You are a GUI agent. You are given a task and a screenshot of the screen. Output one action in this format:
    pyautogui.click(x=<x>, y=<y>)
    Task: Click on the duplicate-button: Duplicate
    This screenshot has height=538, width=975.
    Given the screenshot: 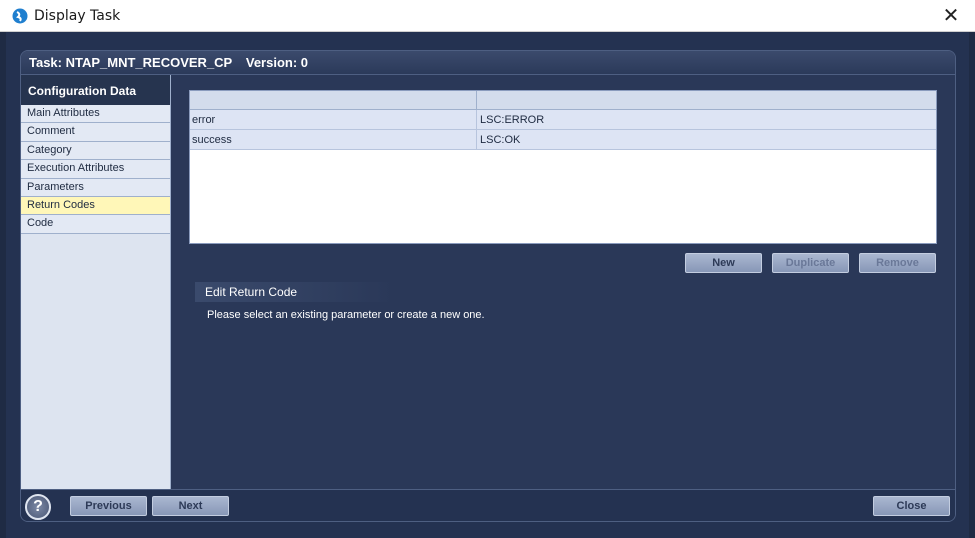 What is the action you would take?
    pyautogui.click(x=810, y=263)
    